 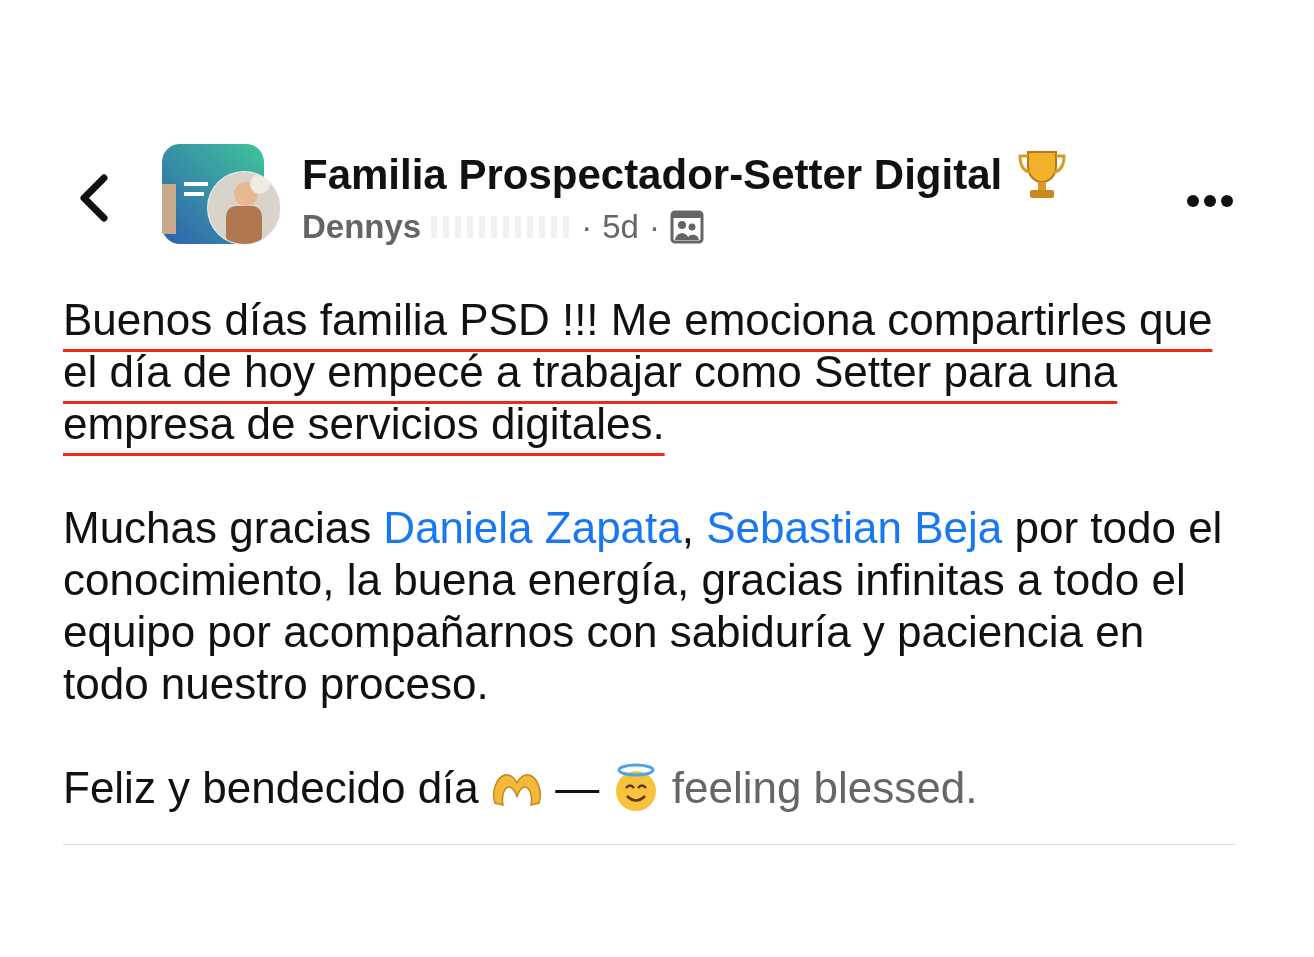 I want to click on group-name: Familia Prospectador-Setter Digital, so click(x=652, y=175).